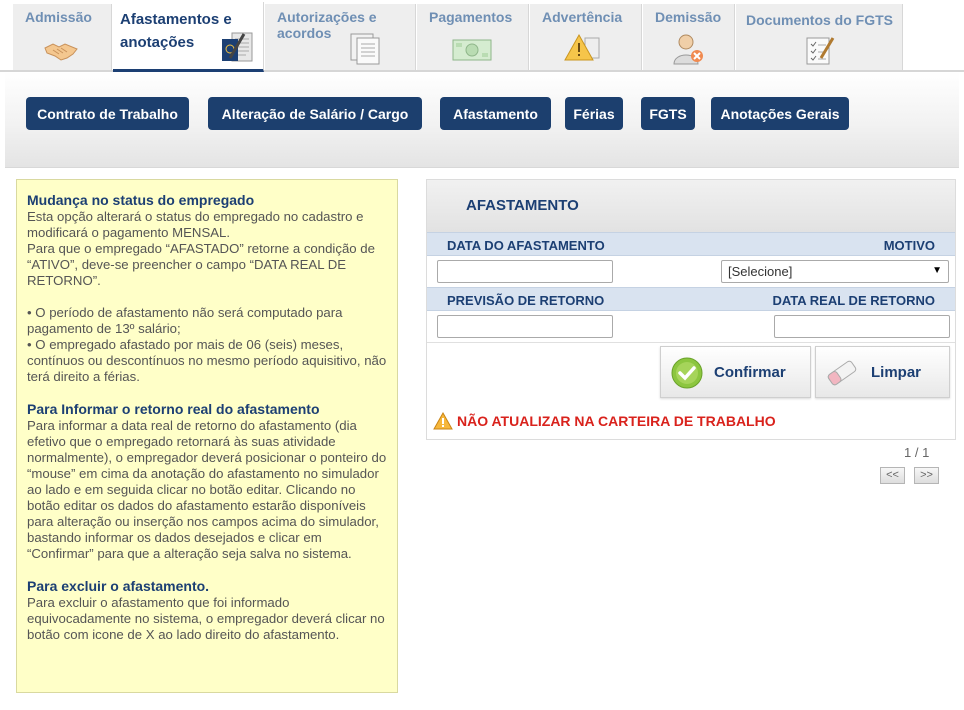 Image resolution: width=964 pixels, height=710 pixels. I want to click on fgts-button: FGTS, so click(668, 113).